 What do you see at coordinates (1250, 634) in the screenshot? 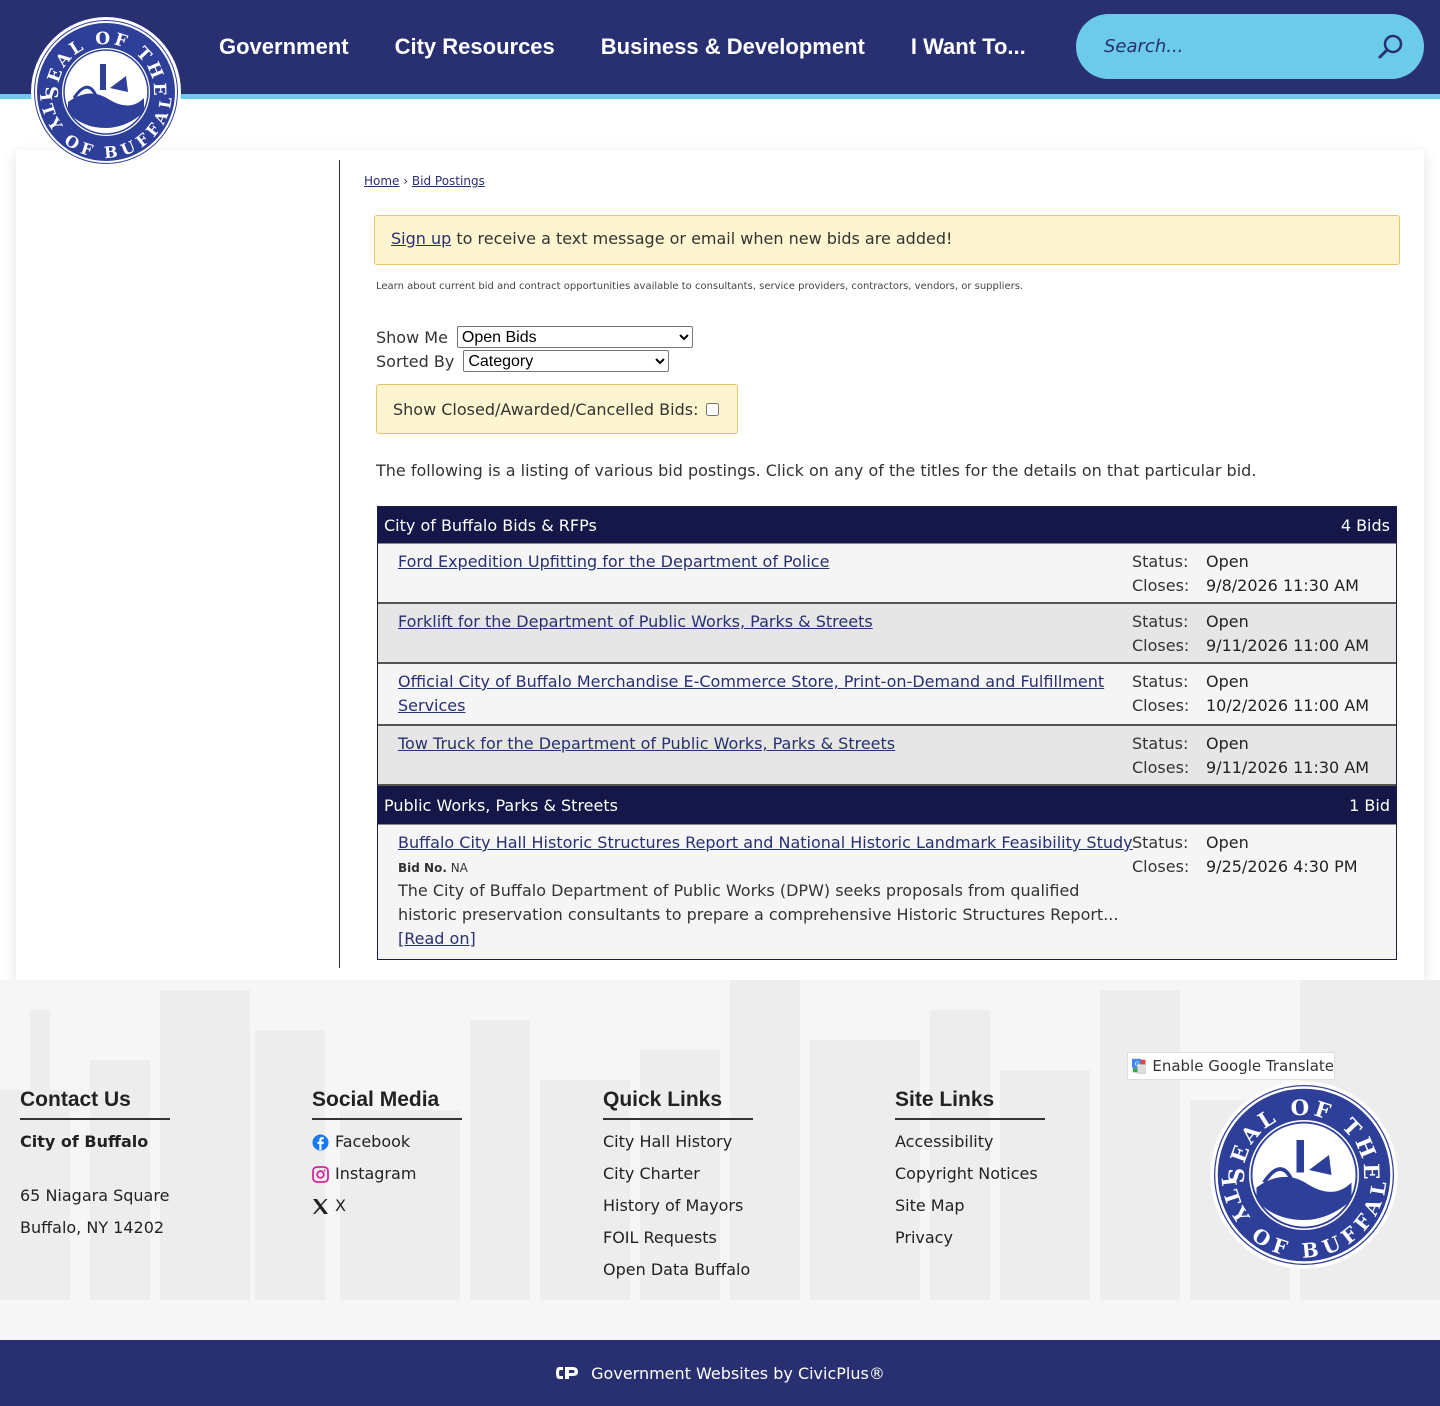
I see `bid-status-block: Status: Open Closes: 9/11/2026 11:00 AM` at bounding box center [1250, 634].